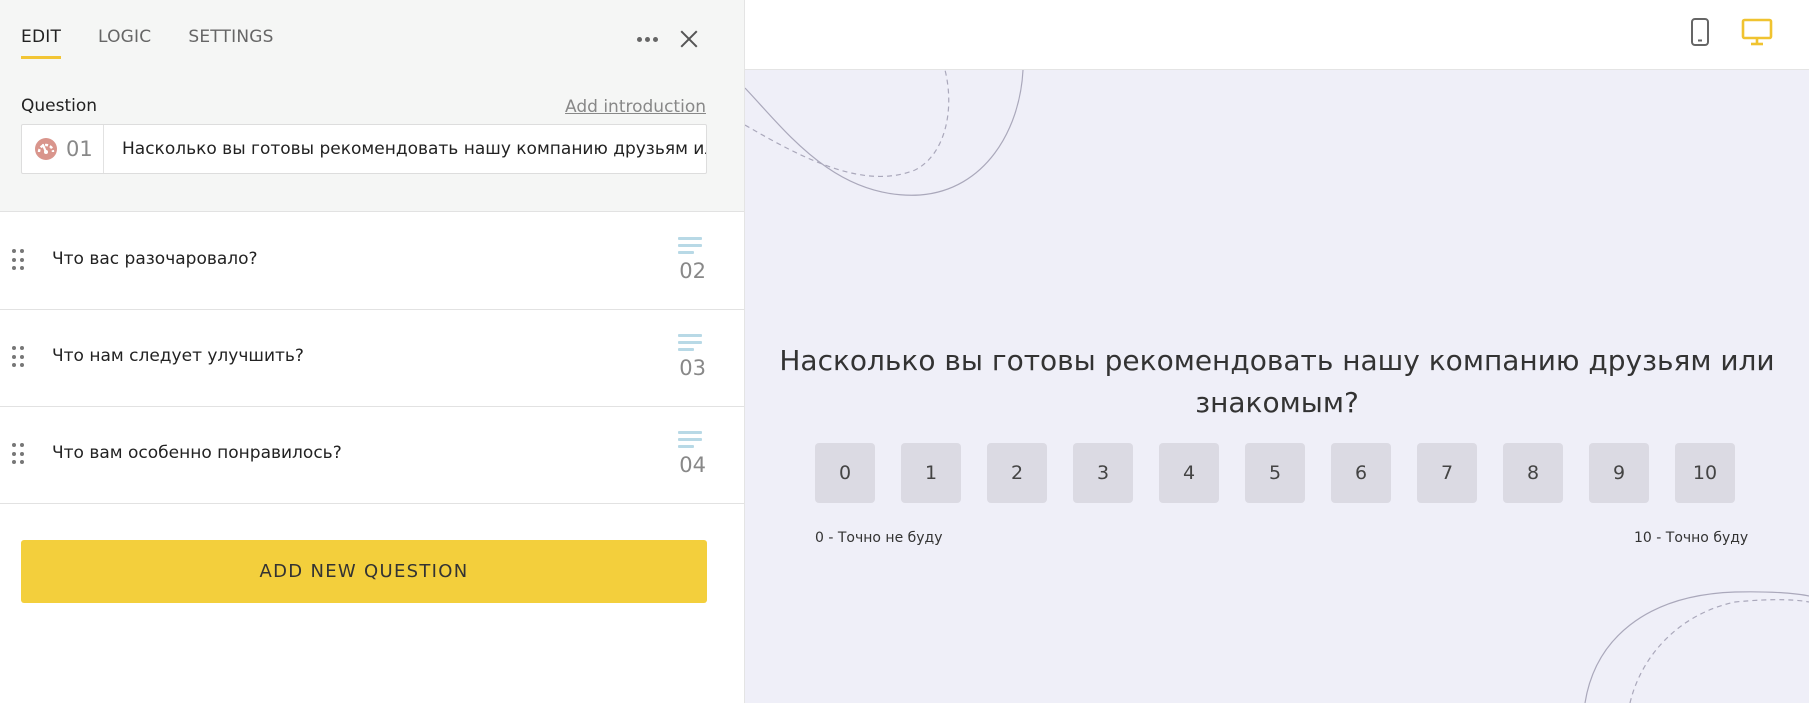 The width and height of the screenshot is (1809, 703). Describe the element at coordinates (59, 106) in the screenshot. I see `question-label: Question` at that location.